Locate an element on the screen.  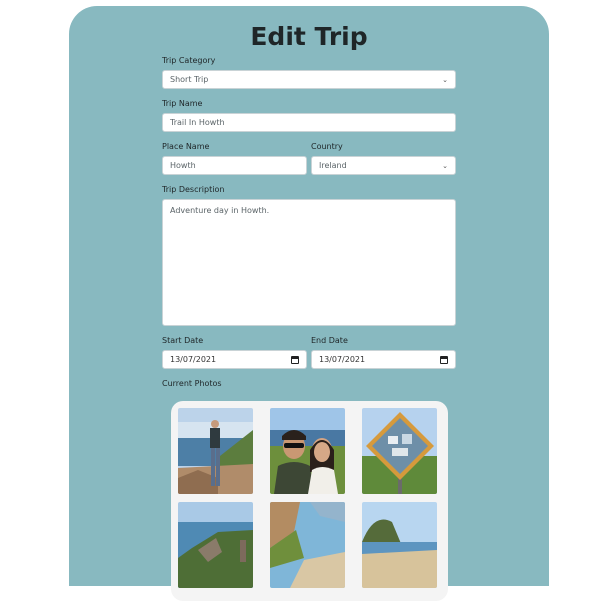
trip-category-select: Short Trip ⌄ is located at coordinates (309, 79).